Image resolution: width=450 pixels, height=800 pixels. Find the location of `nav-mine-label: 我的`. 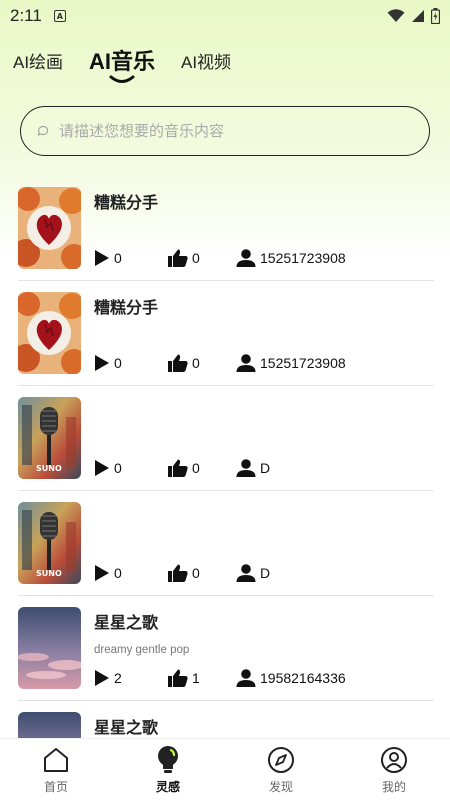

nav-mine-label: 我的 is located at coordinates (393, 787).